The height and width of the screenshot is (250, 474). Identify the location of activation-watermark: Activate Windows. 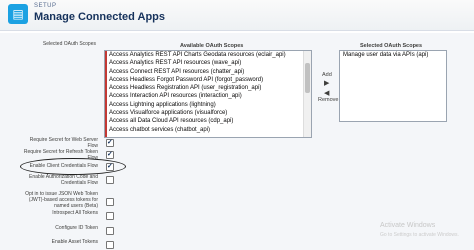
(408, 225).